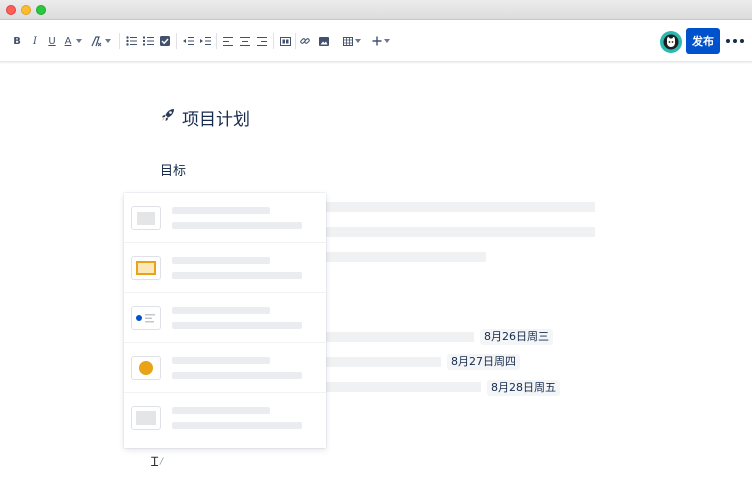  Describe the element at coordinates (96, 41) in the screenshot. I see `clear-format-icon` at that location.